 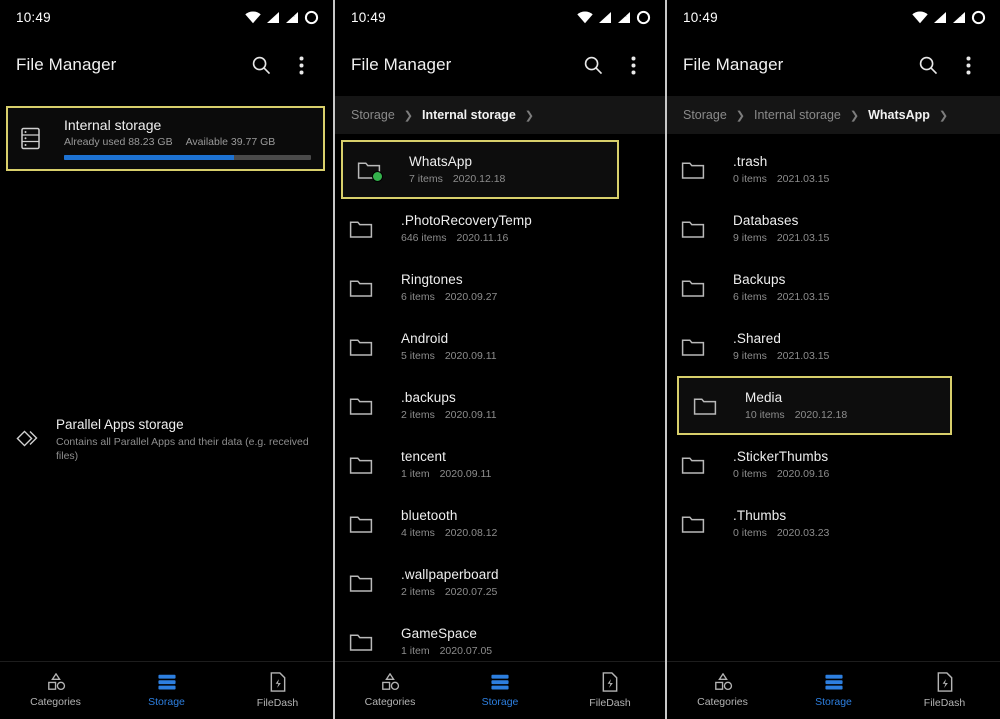 I want to click on file-row-selected: Media 10 items 2020.12.18, so click(x=814, y=405).